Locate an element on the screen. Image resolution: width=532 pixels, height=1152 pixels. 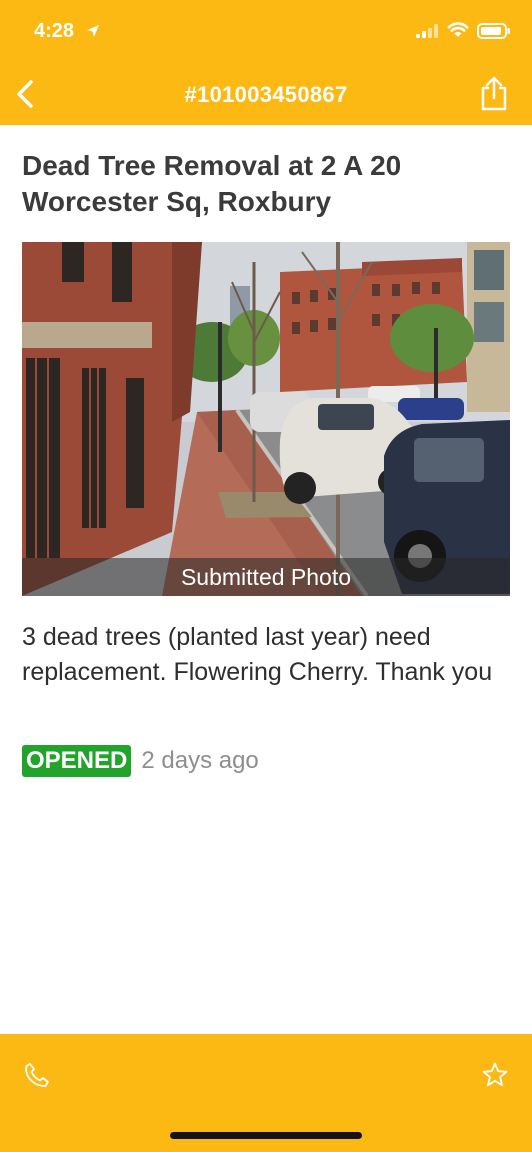
cellular-signal-icon is located at coordinates (427, 31).